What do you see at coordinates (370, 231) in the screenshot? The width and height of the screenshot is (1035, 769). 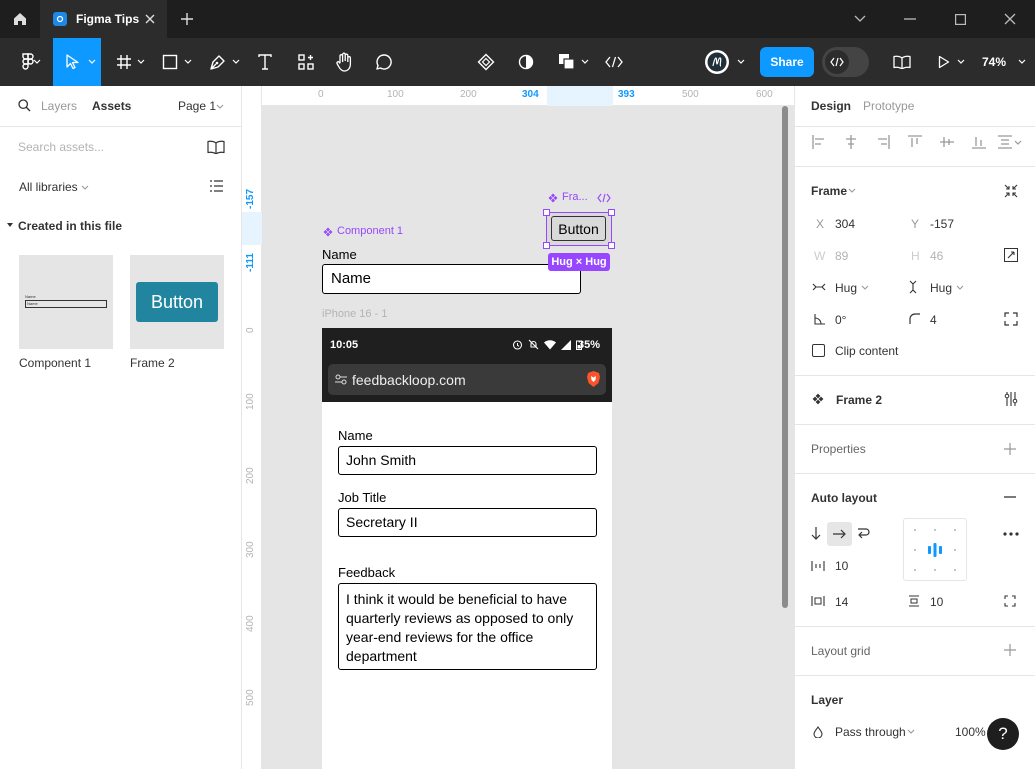 I see `component-label: Component 1` at bounding box center [370, 231].